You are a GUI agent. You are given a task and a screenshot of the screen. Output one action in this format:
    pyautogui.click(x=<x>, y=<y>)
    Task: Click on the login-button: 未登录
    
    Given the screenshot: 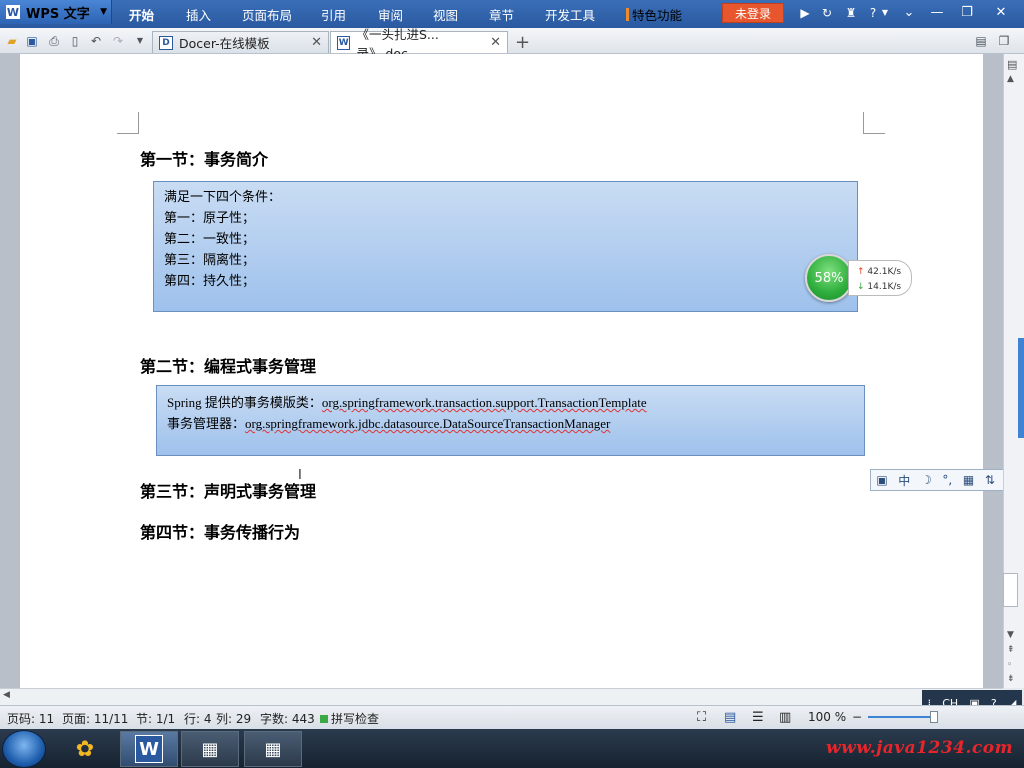 What is the action you would take?
    pyautogui.click(x=753, y=13)
    